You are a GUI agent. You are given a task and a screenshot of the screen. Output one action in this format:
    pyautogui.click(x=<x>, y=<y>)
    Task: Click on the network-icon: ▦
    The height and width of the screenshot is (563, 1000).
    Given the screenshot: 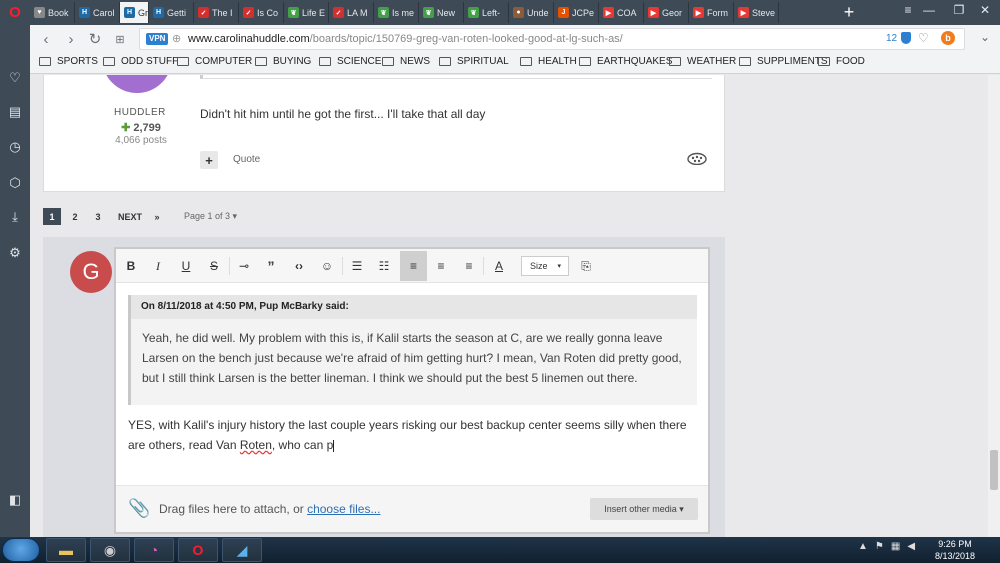 What is the action you would take?
    pyautogui.click(x=895, y=546)
    